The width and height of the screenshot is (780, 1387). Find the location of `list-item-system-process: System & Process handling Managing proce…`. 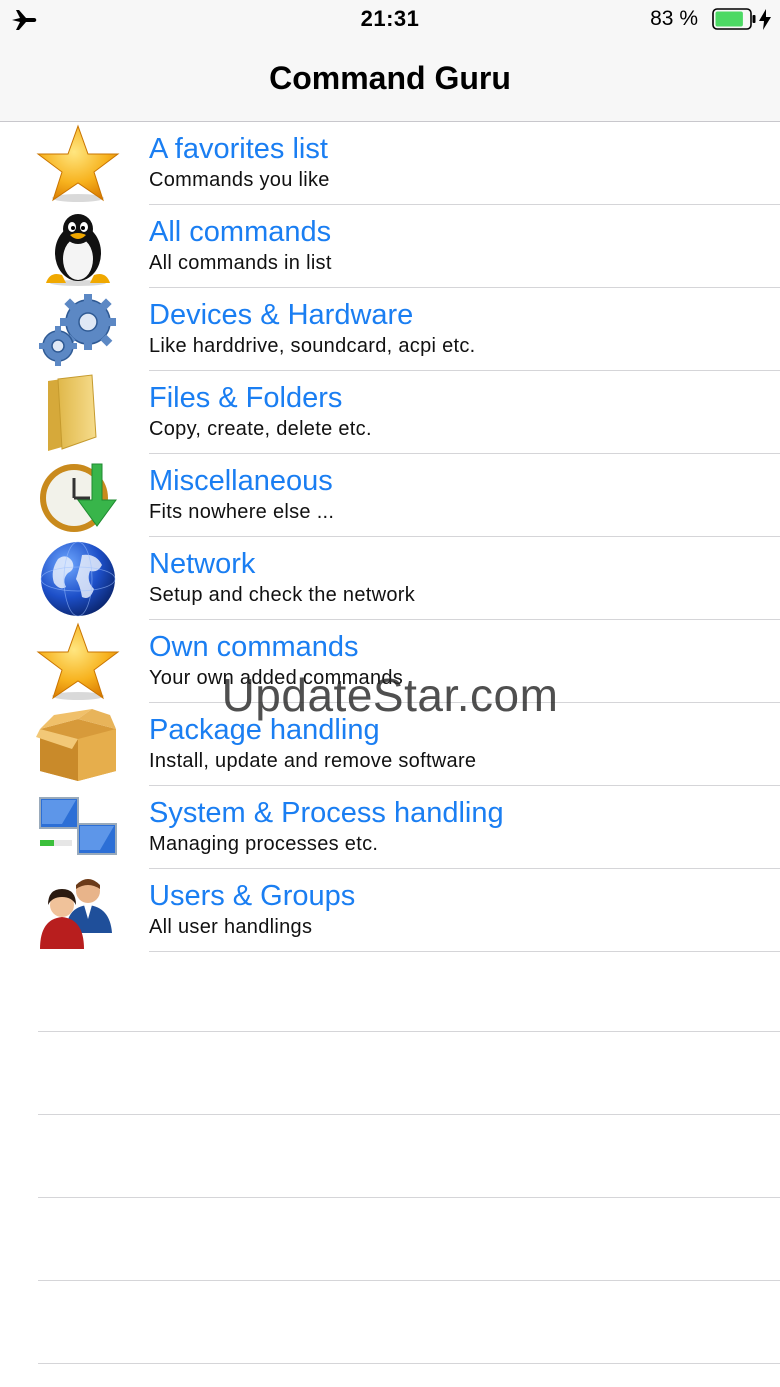

list-item-system-process: System & Process handling Managing proce… is located at coordinates (390, 827).